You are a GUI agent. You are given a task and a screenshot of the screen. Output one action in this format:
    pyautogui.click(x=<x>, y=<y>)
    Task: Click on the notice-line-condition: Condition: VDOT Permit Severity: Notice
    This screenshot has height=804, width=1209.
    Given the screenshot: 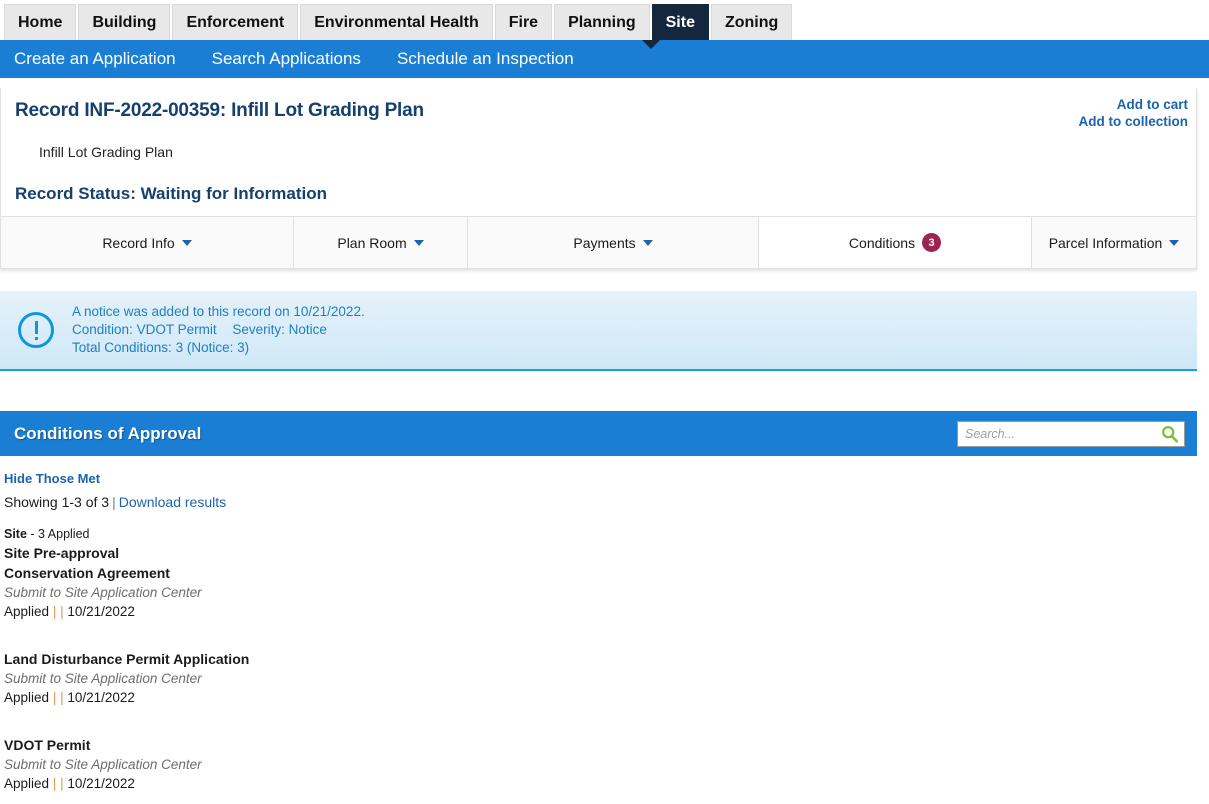 What is the action you would take?
    pyautogui.click(x=218, y=330)
    